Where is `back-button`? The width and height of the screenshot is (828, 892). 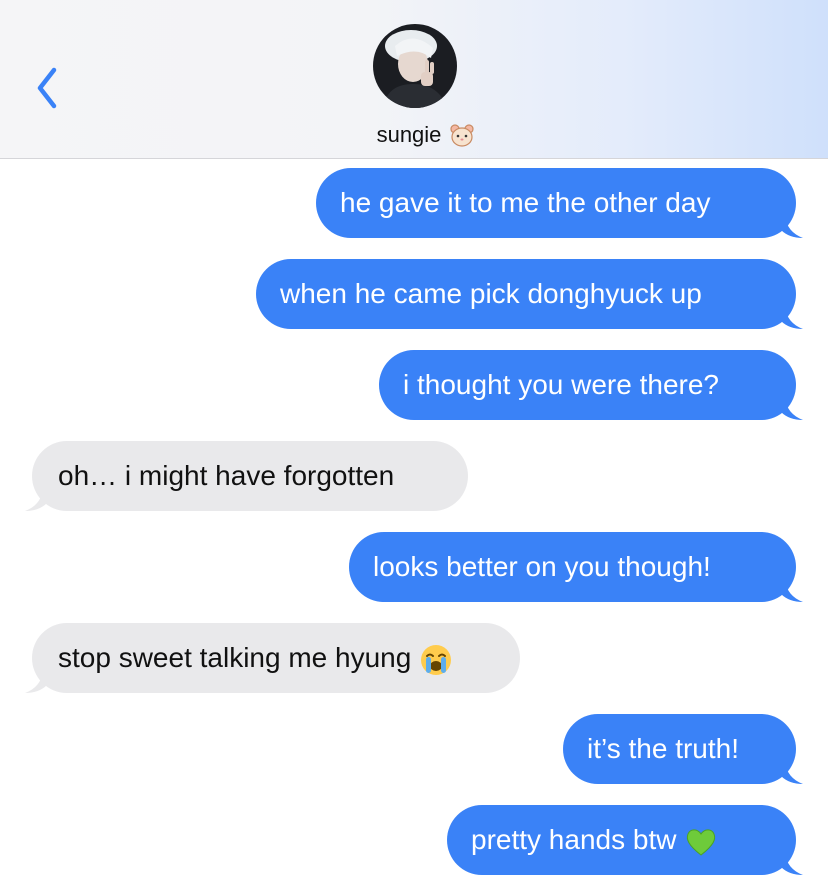 back-button is located at coordinates (50, 88).